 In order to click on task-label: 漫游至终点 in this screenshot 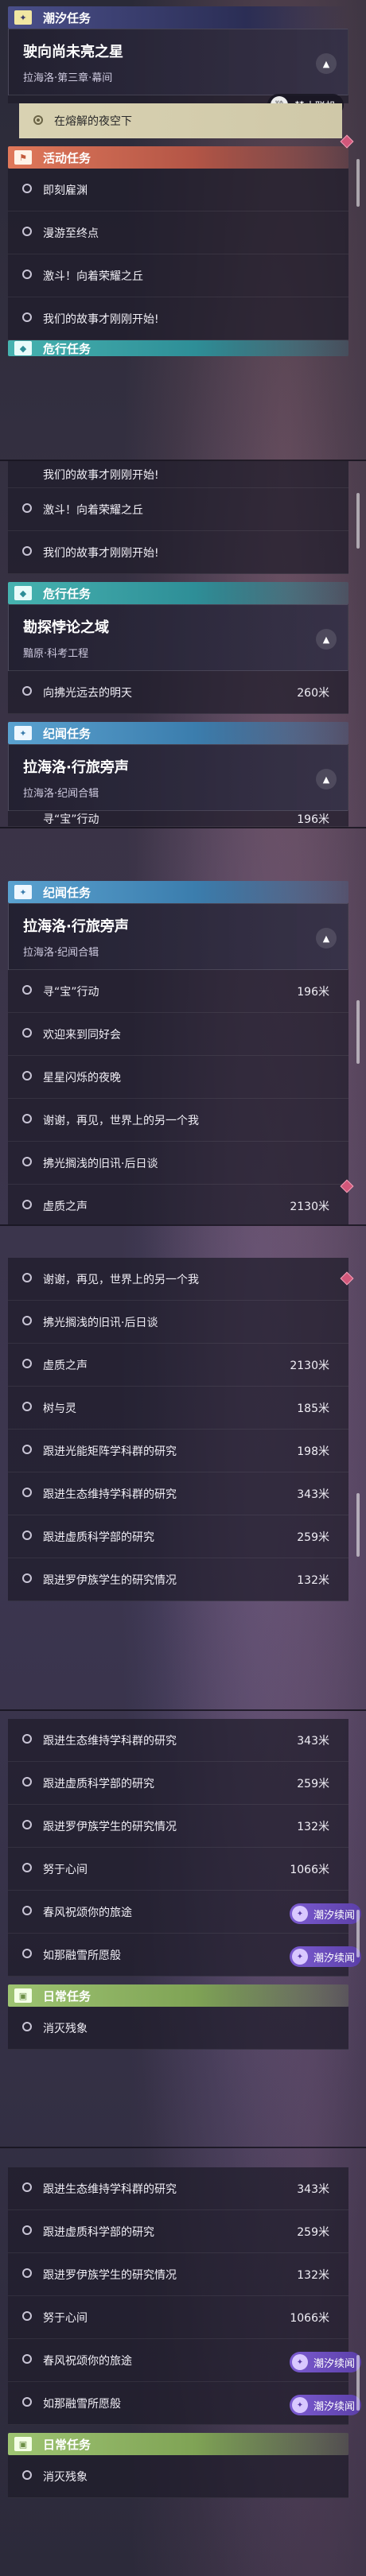, I will do `click(71, 233)`.